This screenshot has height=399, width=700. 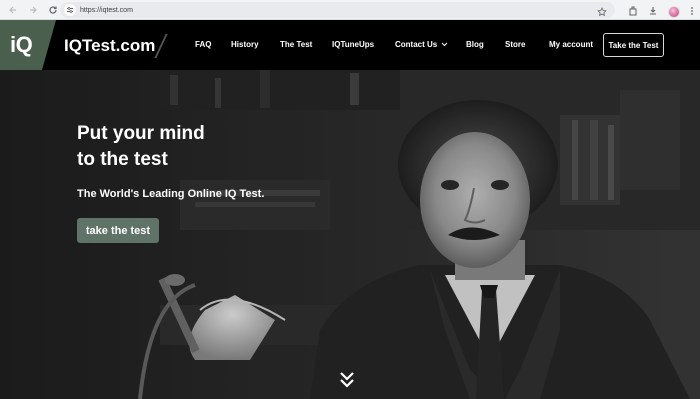 What do you see at coordinates (171, 194) in the screenshot?
I see `hero-subheadline: The World's Leading Online IQ Test.` at bounding box center [171, 194].